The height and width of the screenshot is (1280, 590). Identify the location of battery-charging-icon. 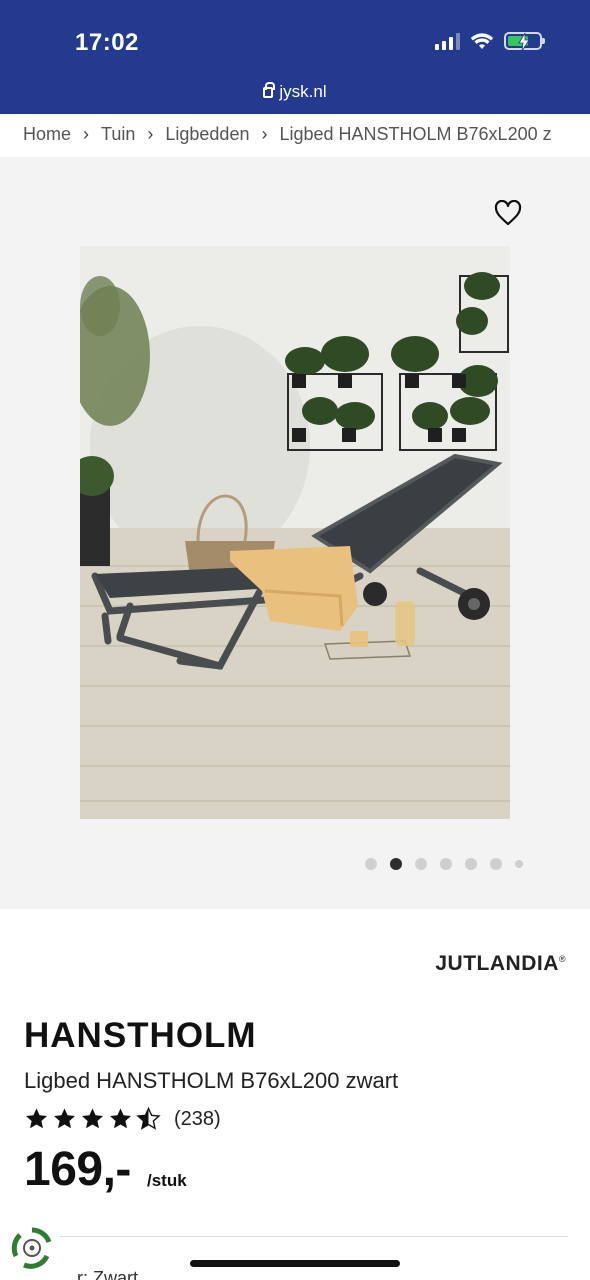
(524, 41).